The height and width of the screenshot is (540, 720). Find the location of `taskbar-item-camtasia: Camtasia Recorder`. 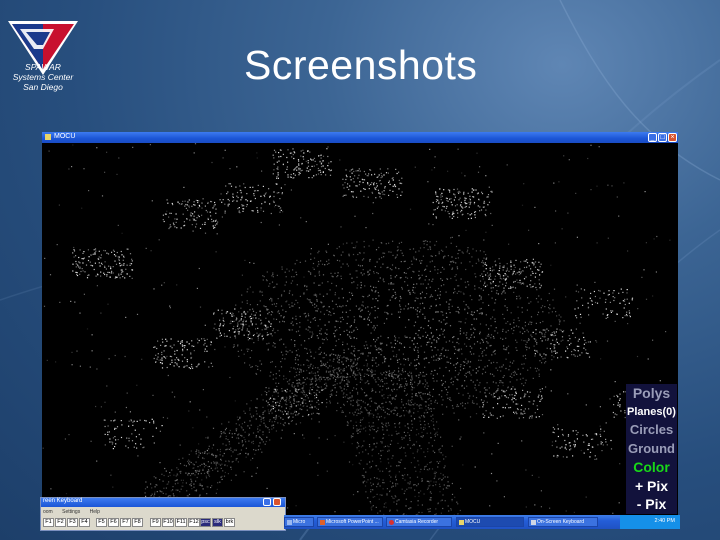

taskbar-item-camtasia: Camtasia Recorder is located at coordinates (419, 522).